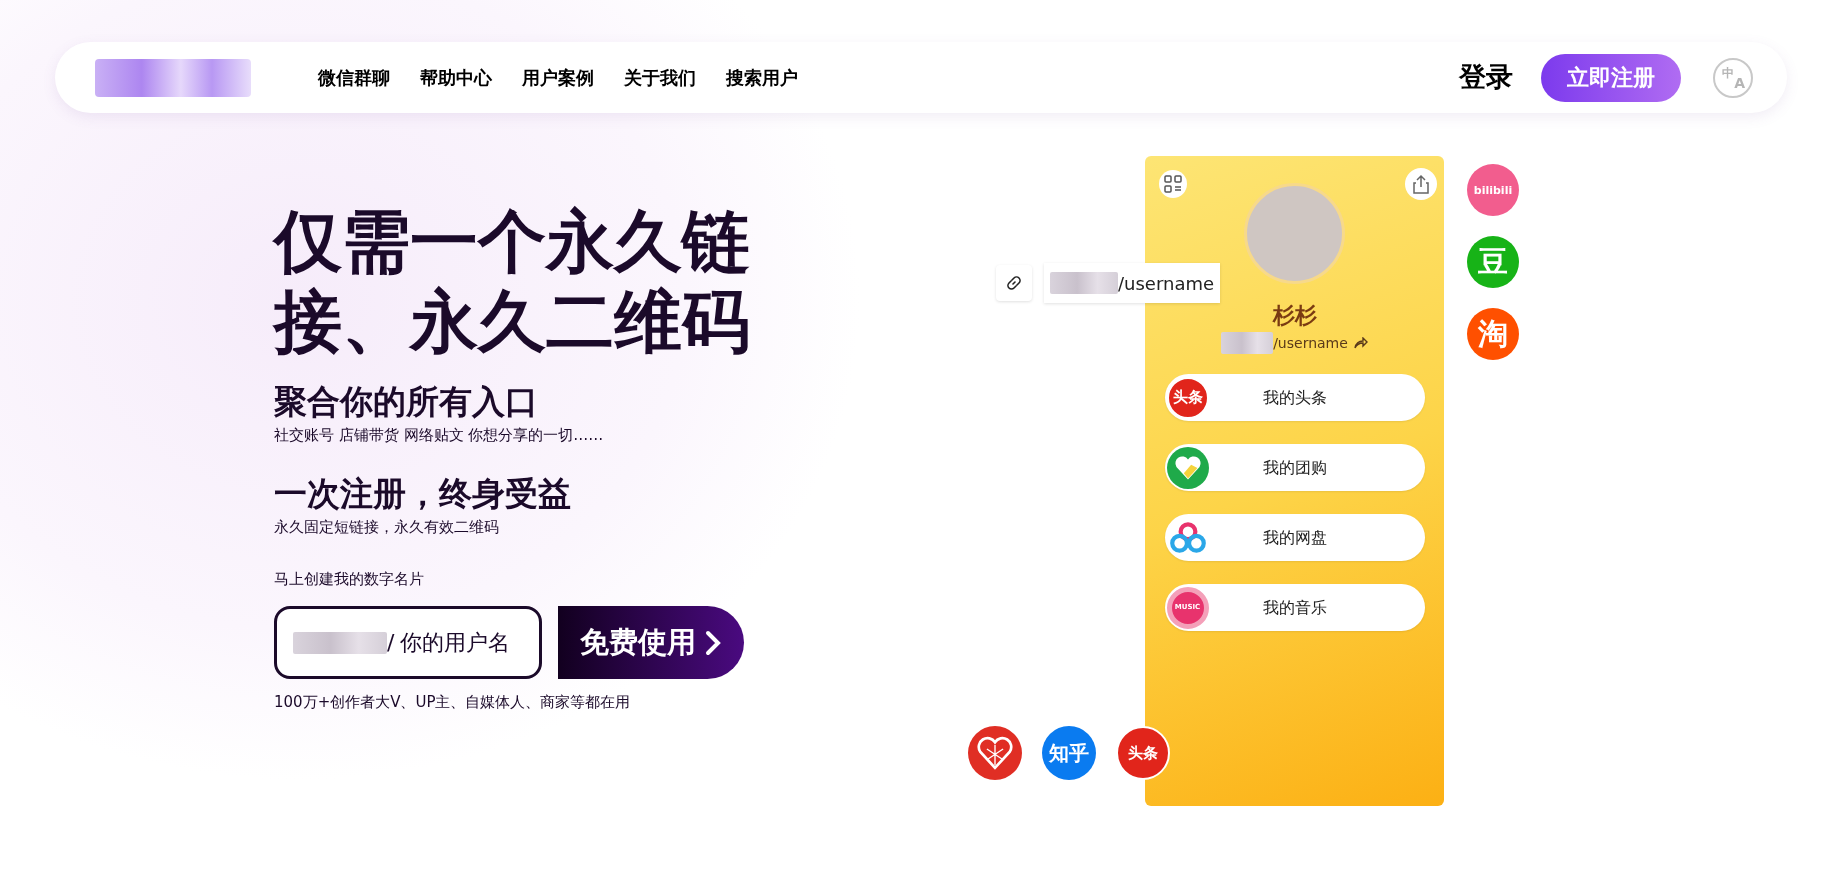  Describe the element at coordinates (456, 77) in the screenshot. I see `nav-link: 帮助中心` at that location.